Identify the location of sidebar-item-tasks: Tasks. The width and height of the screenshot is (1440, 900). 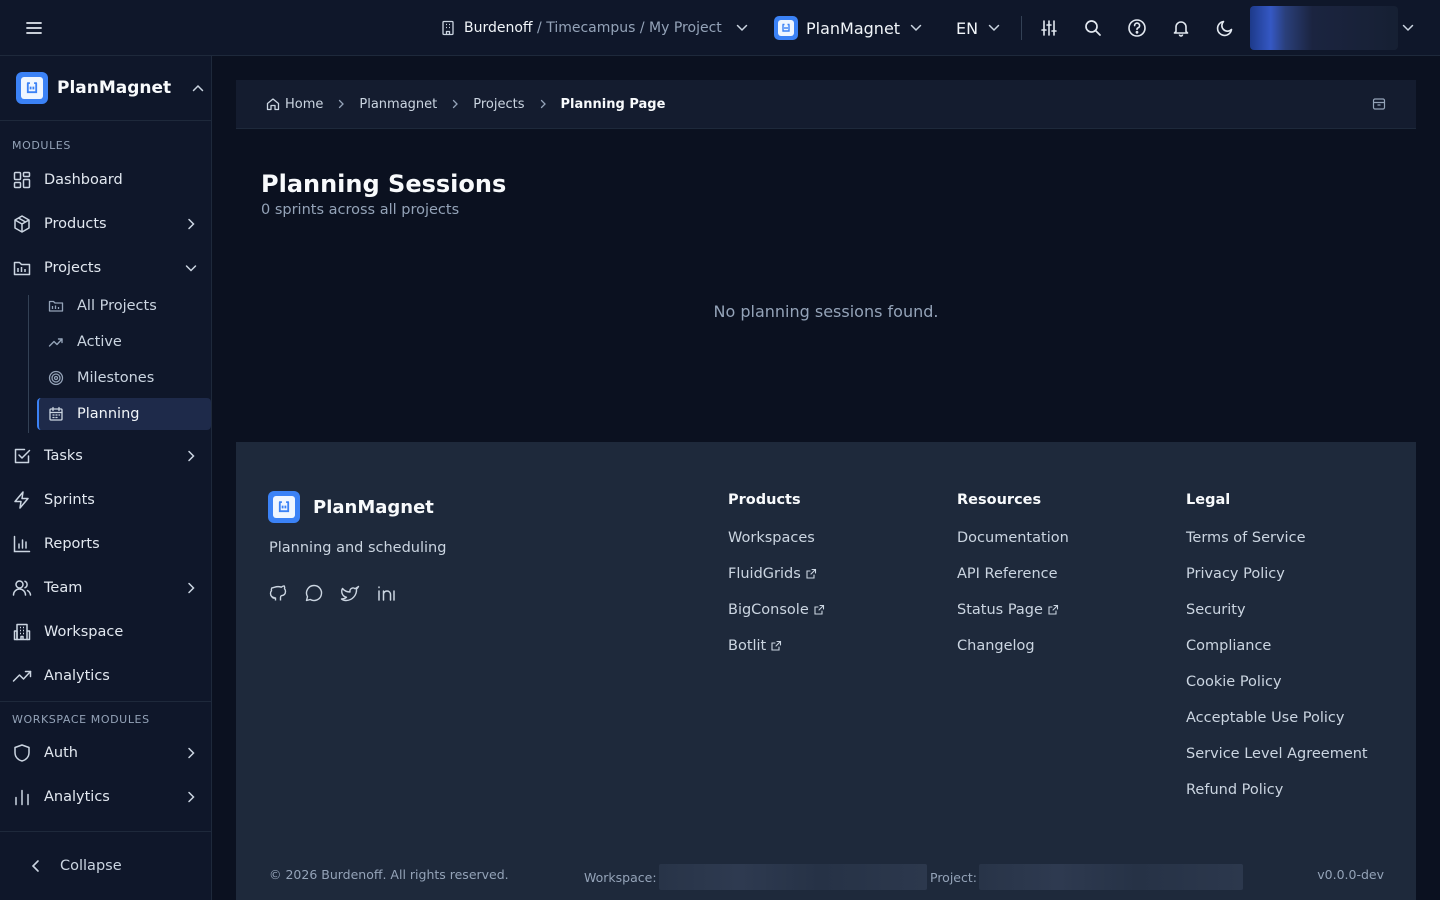
(105, 456).